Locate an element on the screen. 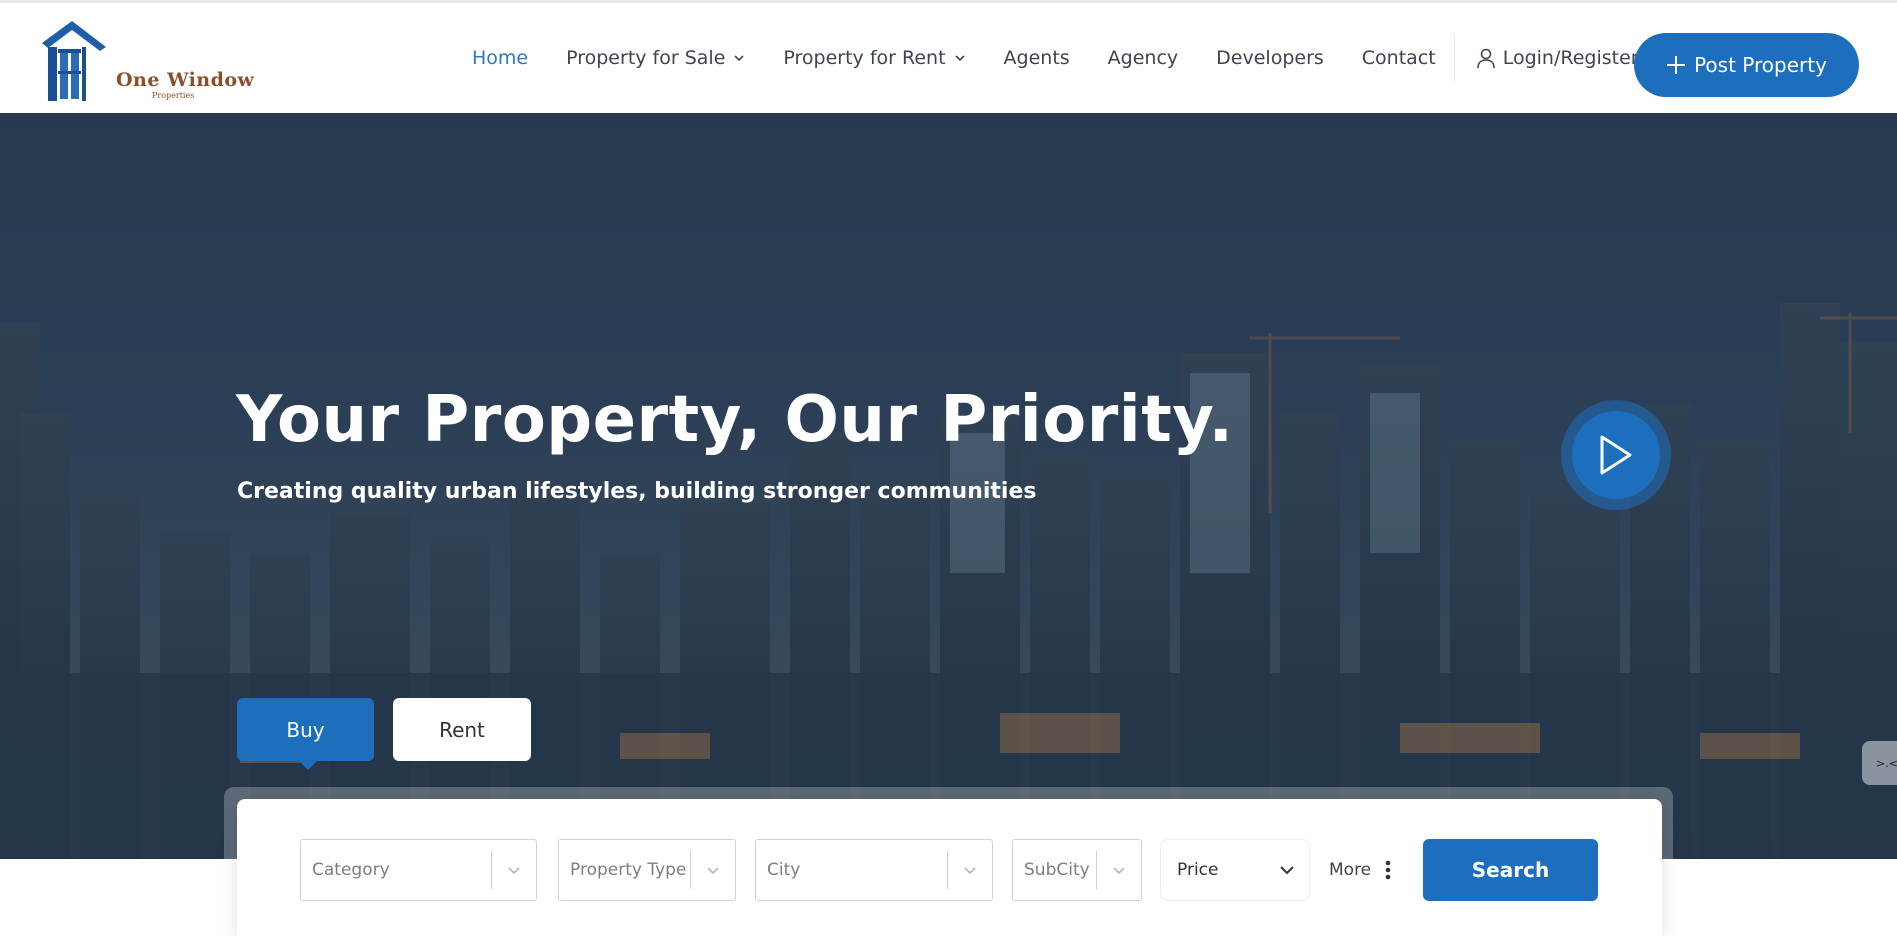 The height and width of the screenshot is (936, 1897). more-filters-button: More is located at coordinates (1360, 870).